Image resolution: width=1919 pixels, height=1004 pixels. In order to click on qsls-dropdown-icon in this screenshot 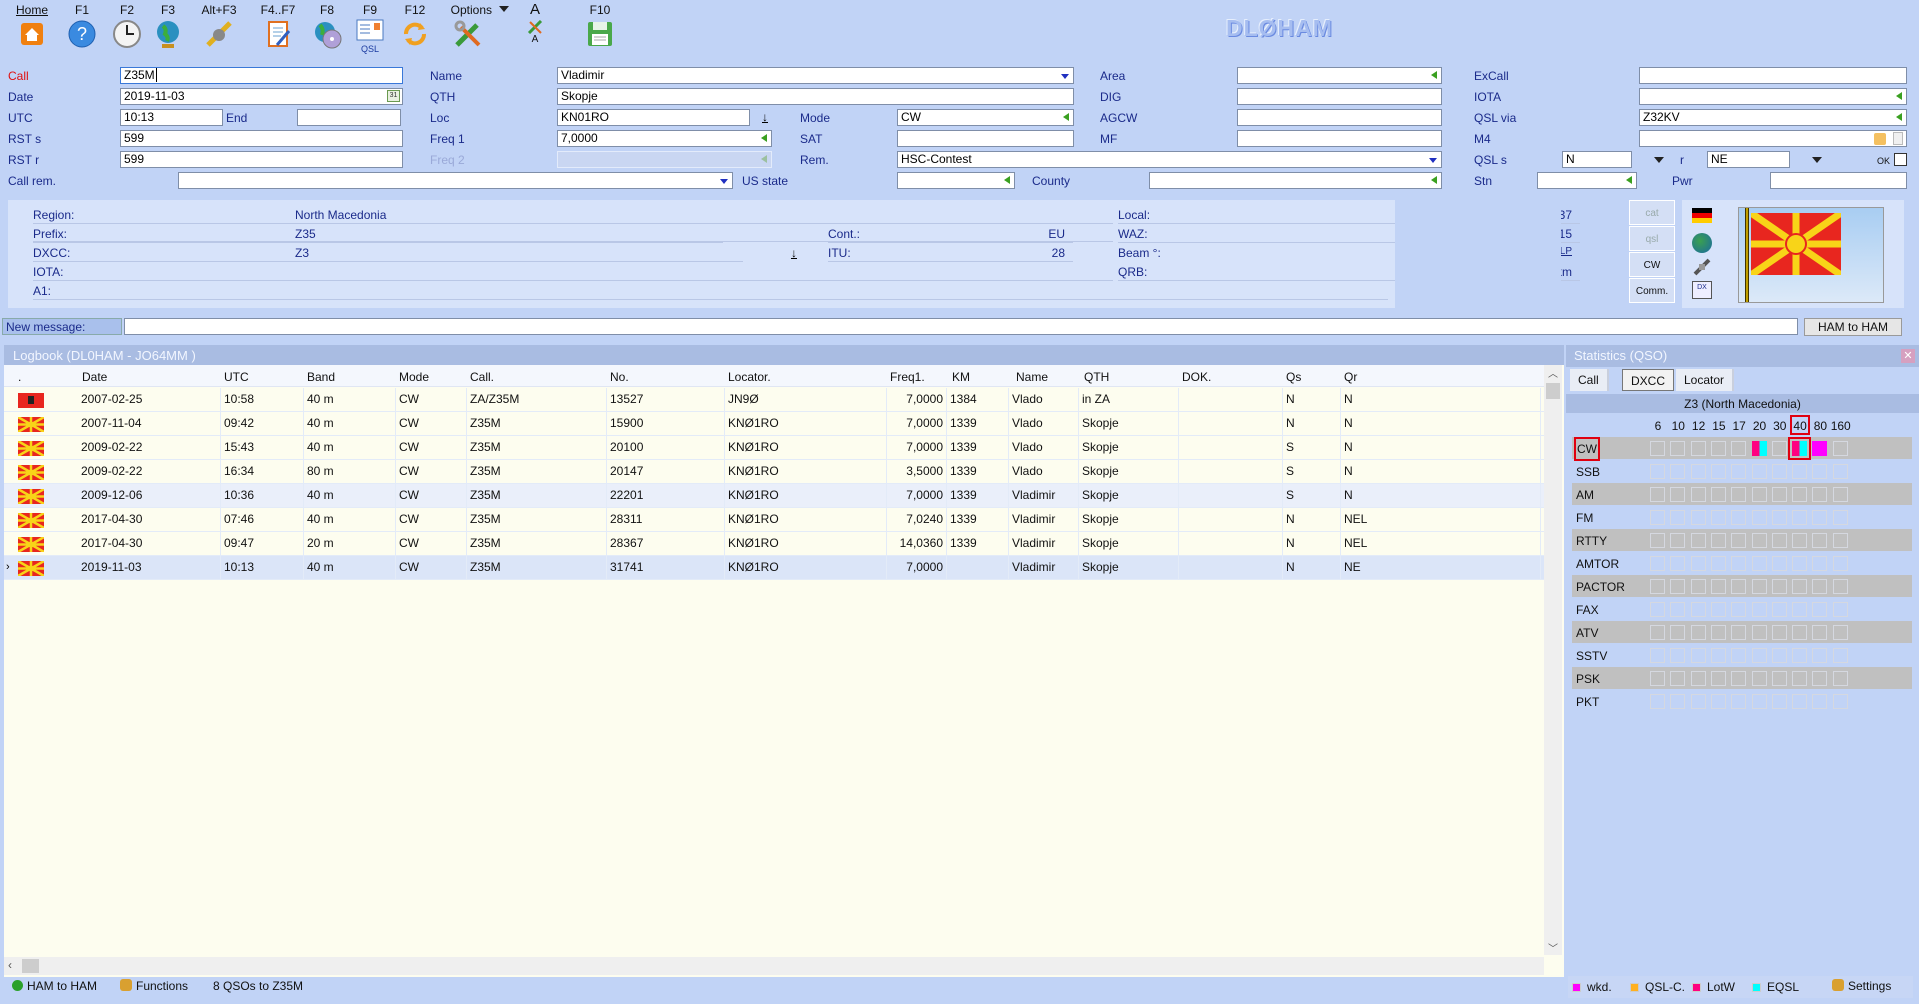, I will do `click(1659, 160)`.